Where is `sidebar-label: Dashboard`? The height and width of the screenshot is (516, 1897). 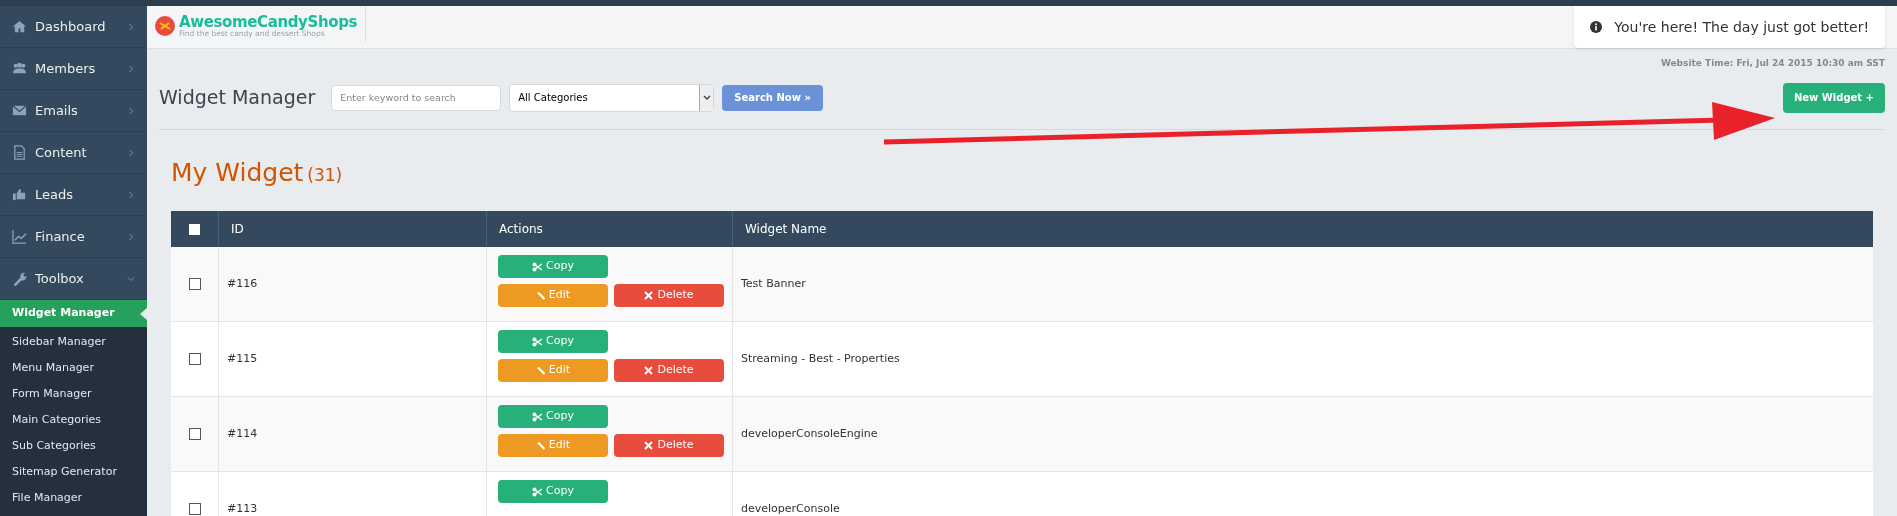
sidebar-label: Dashboard is located at coordinates (71, 26).